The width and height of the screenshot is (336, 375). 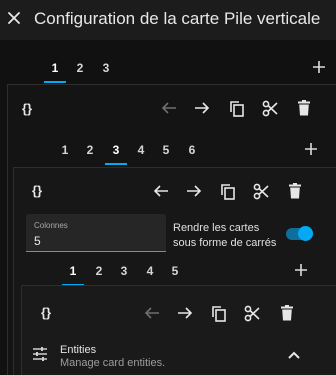 What do you see at coordinates (99, 271) in the screenshot?
I see `tab-level3-2: 2` at bounding box center [99, 271].